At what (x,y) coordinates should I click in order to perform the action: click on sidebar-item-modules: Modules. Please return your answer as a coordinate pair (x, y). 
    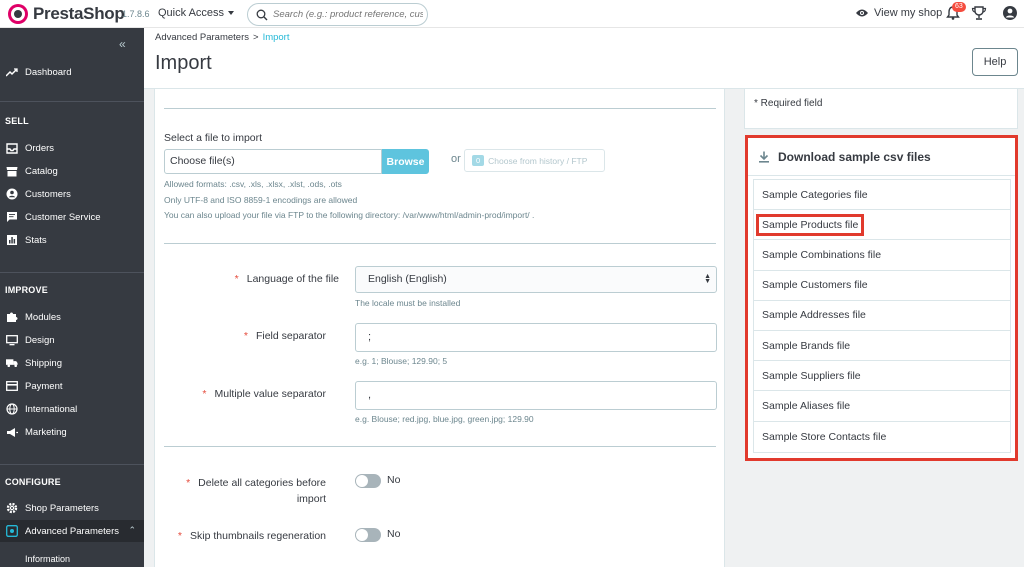
    Looking at the image, I should click on (72, 317).